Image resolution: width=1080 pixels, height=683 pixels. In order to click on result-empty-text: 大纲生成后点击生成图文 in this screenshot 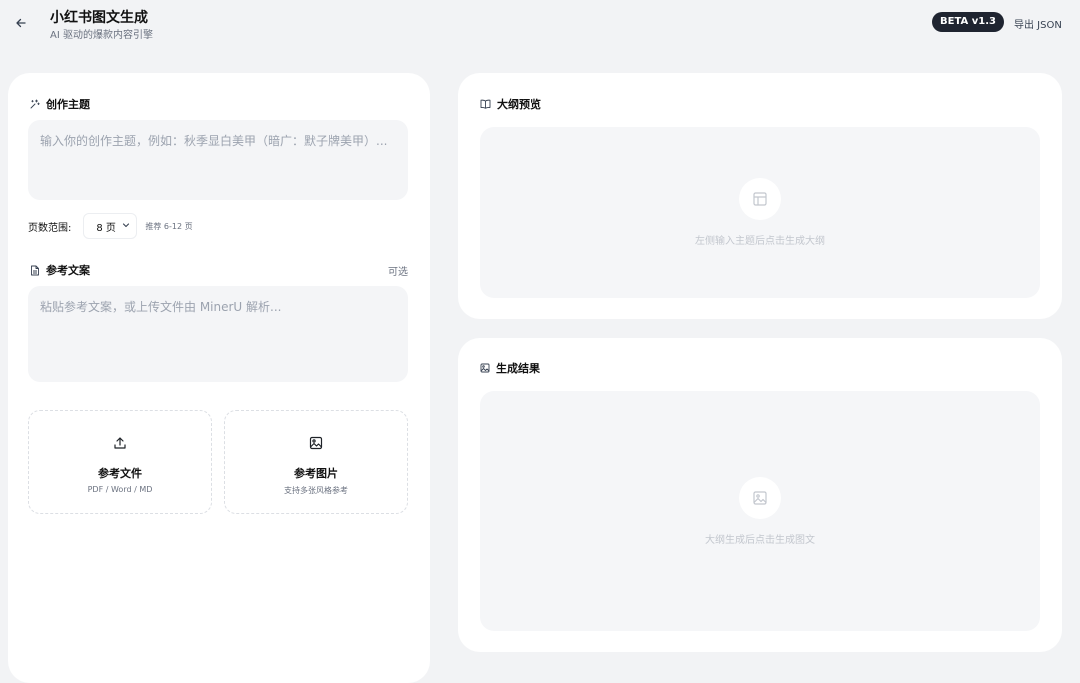, I will do `click(760, 540)`.